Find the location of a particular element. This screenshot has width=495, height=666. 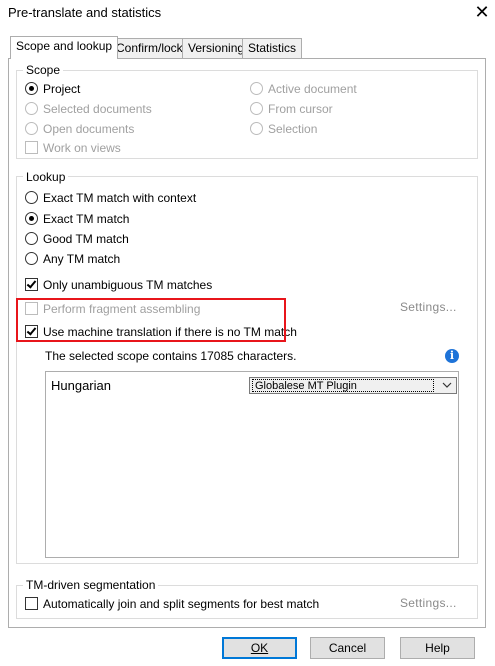

any-tm-match-label: Any TM match is located at coordinates (82, 259).